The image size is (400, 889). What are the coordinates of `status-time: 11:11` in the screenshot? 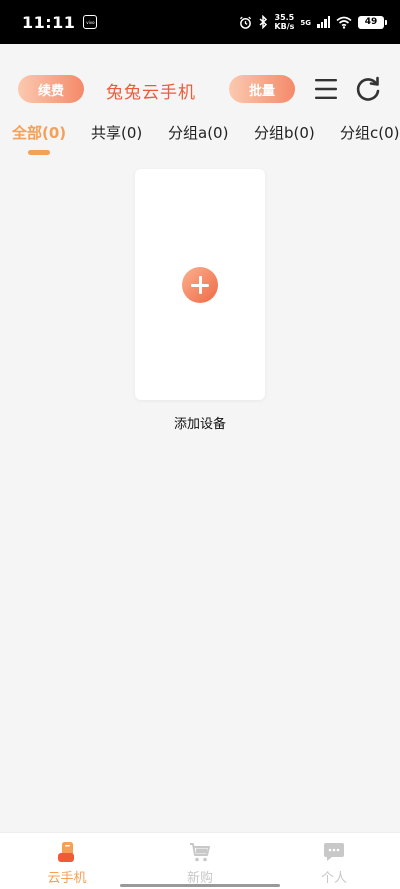 It's located at (49, 22).